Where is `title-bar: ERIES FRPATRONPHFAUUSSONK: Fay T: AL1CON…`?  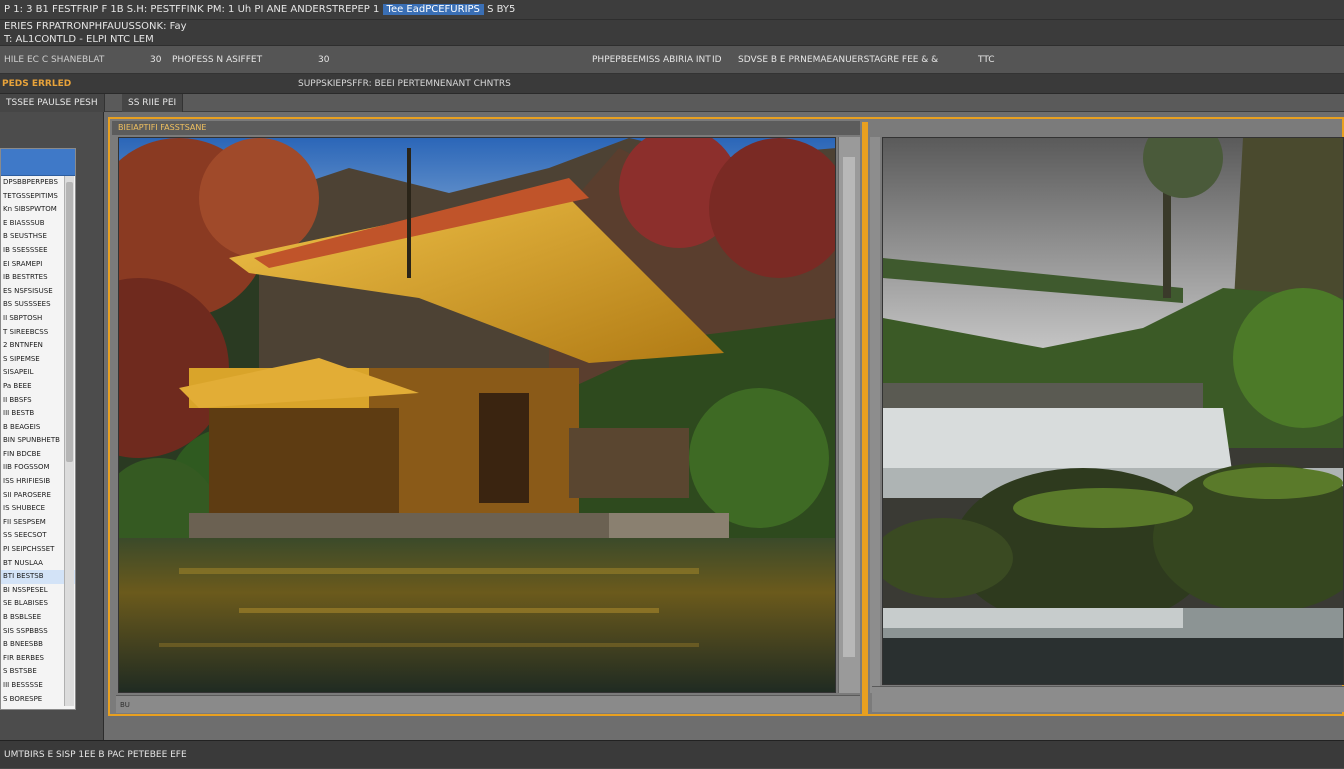 title-bar: ERIES FRPATRONPHFAUUSSONK: Fay T: AL1CON… is located at coordinates (672, 33).